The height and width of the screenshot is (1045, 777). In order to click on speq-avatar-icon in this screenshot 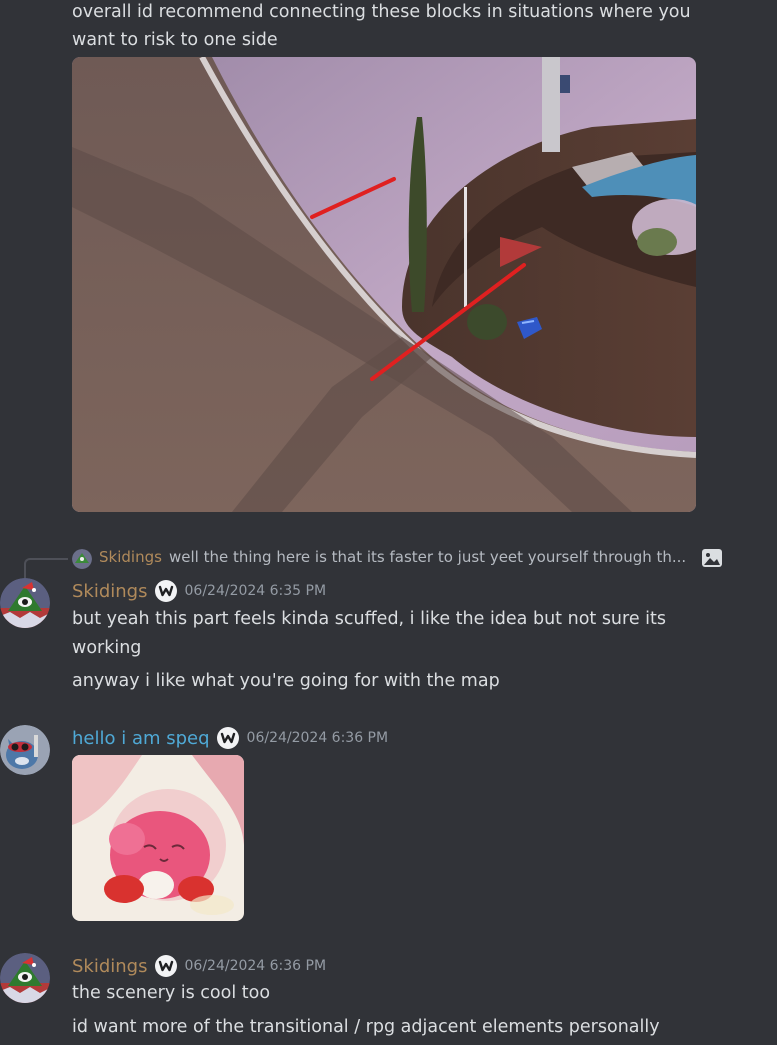, I will do `click(25, 750)`.